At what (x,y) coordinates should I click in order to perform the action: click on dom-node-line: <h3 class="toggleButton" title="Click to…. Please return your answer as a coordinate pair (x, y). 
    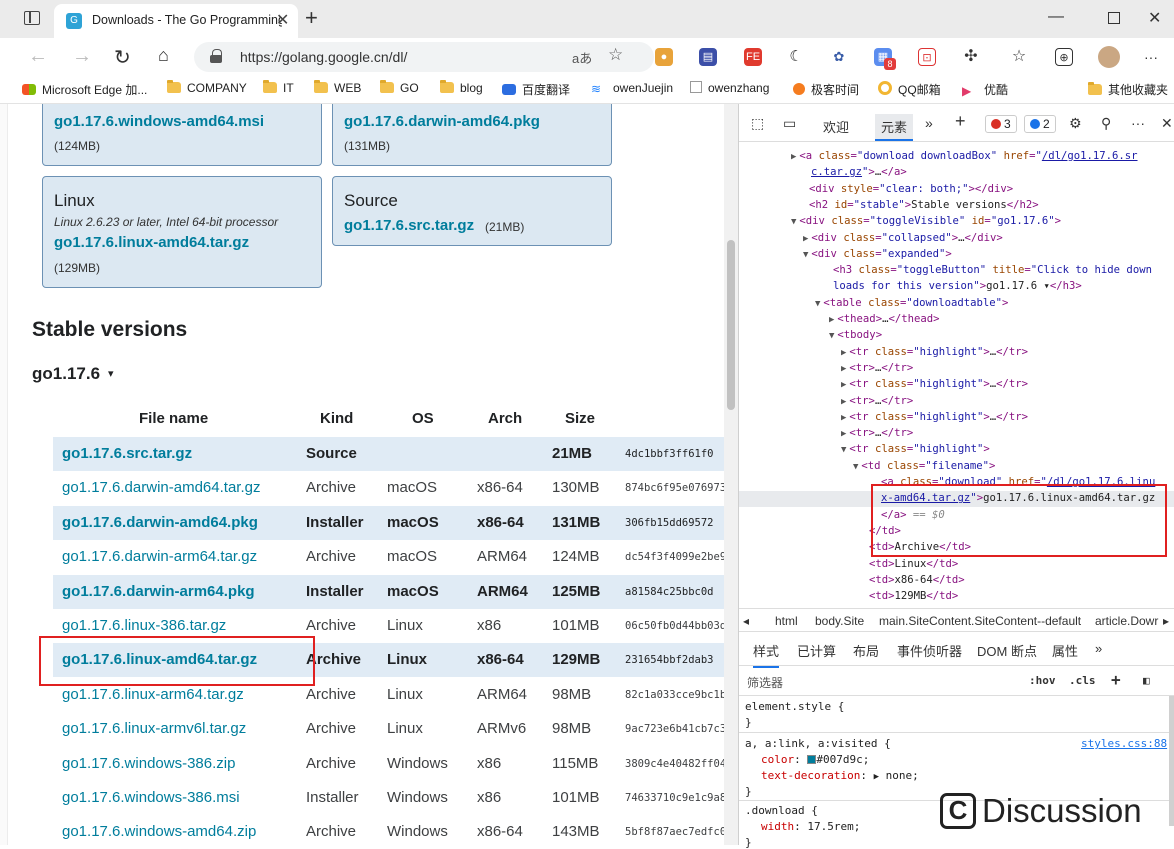
    Looking at the image, I should click on (992, 270).